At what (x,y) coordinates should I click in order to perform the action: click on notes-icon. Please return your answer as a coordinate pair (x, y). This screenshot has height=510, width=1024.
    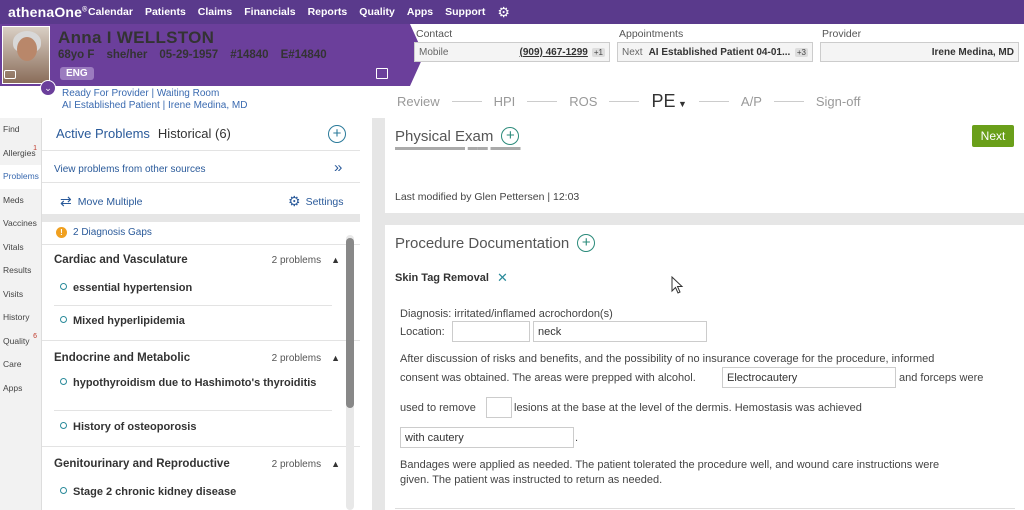
    Looking at the image, I should click on (382, 73).